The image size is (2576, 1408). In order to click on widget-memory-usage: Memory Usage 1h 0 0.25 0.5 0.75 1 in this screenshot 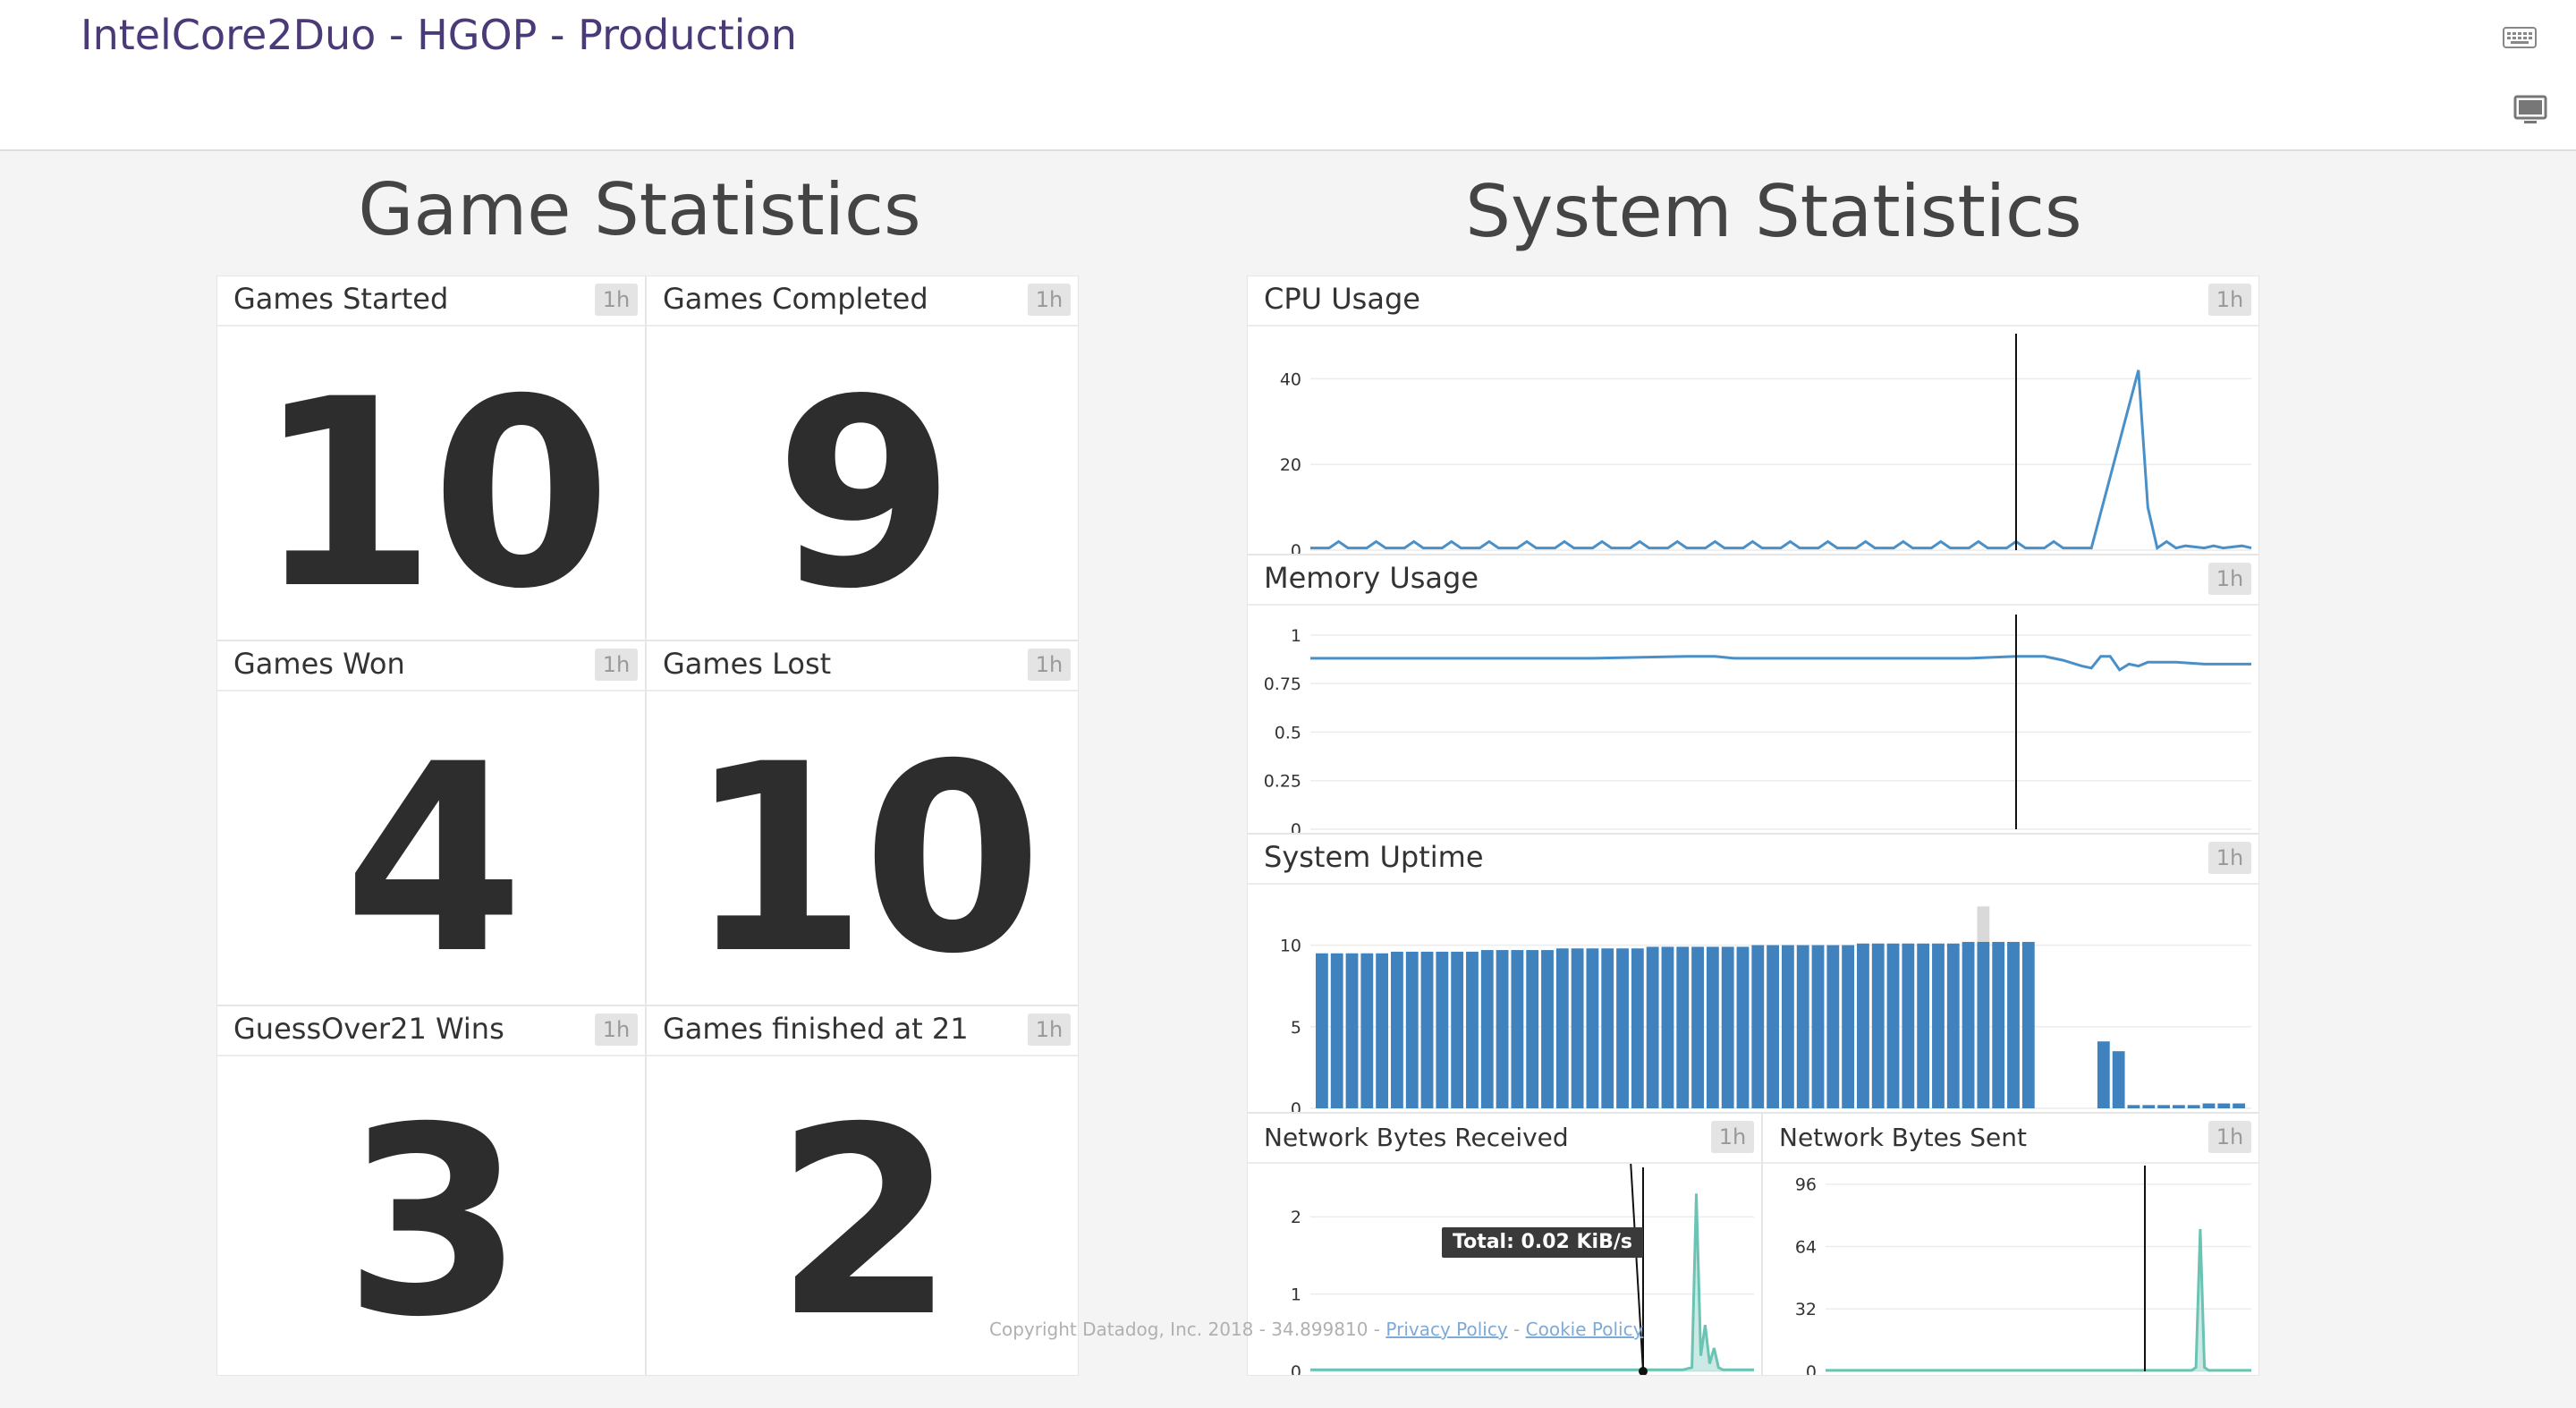, I will do `click(1753, 694)`.